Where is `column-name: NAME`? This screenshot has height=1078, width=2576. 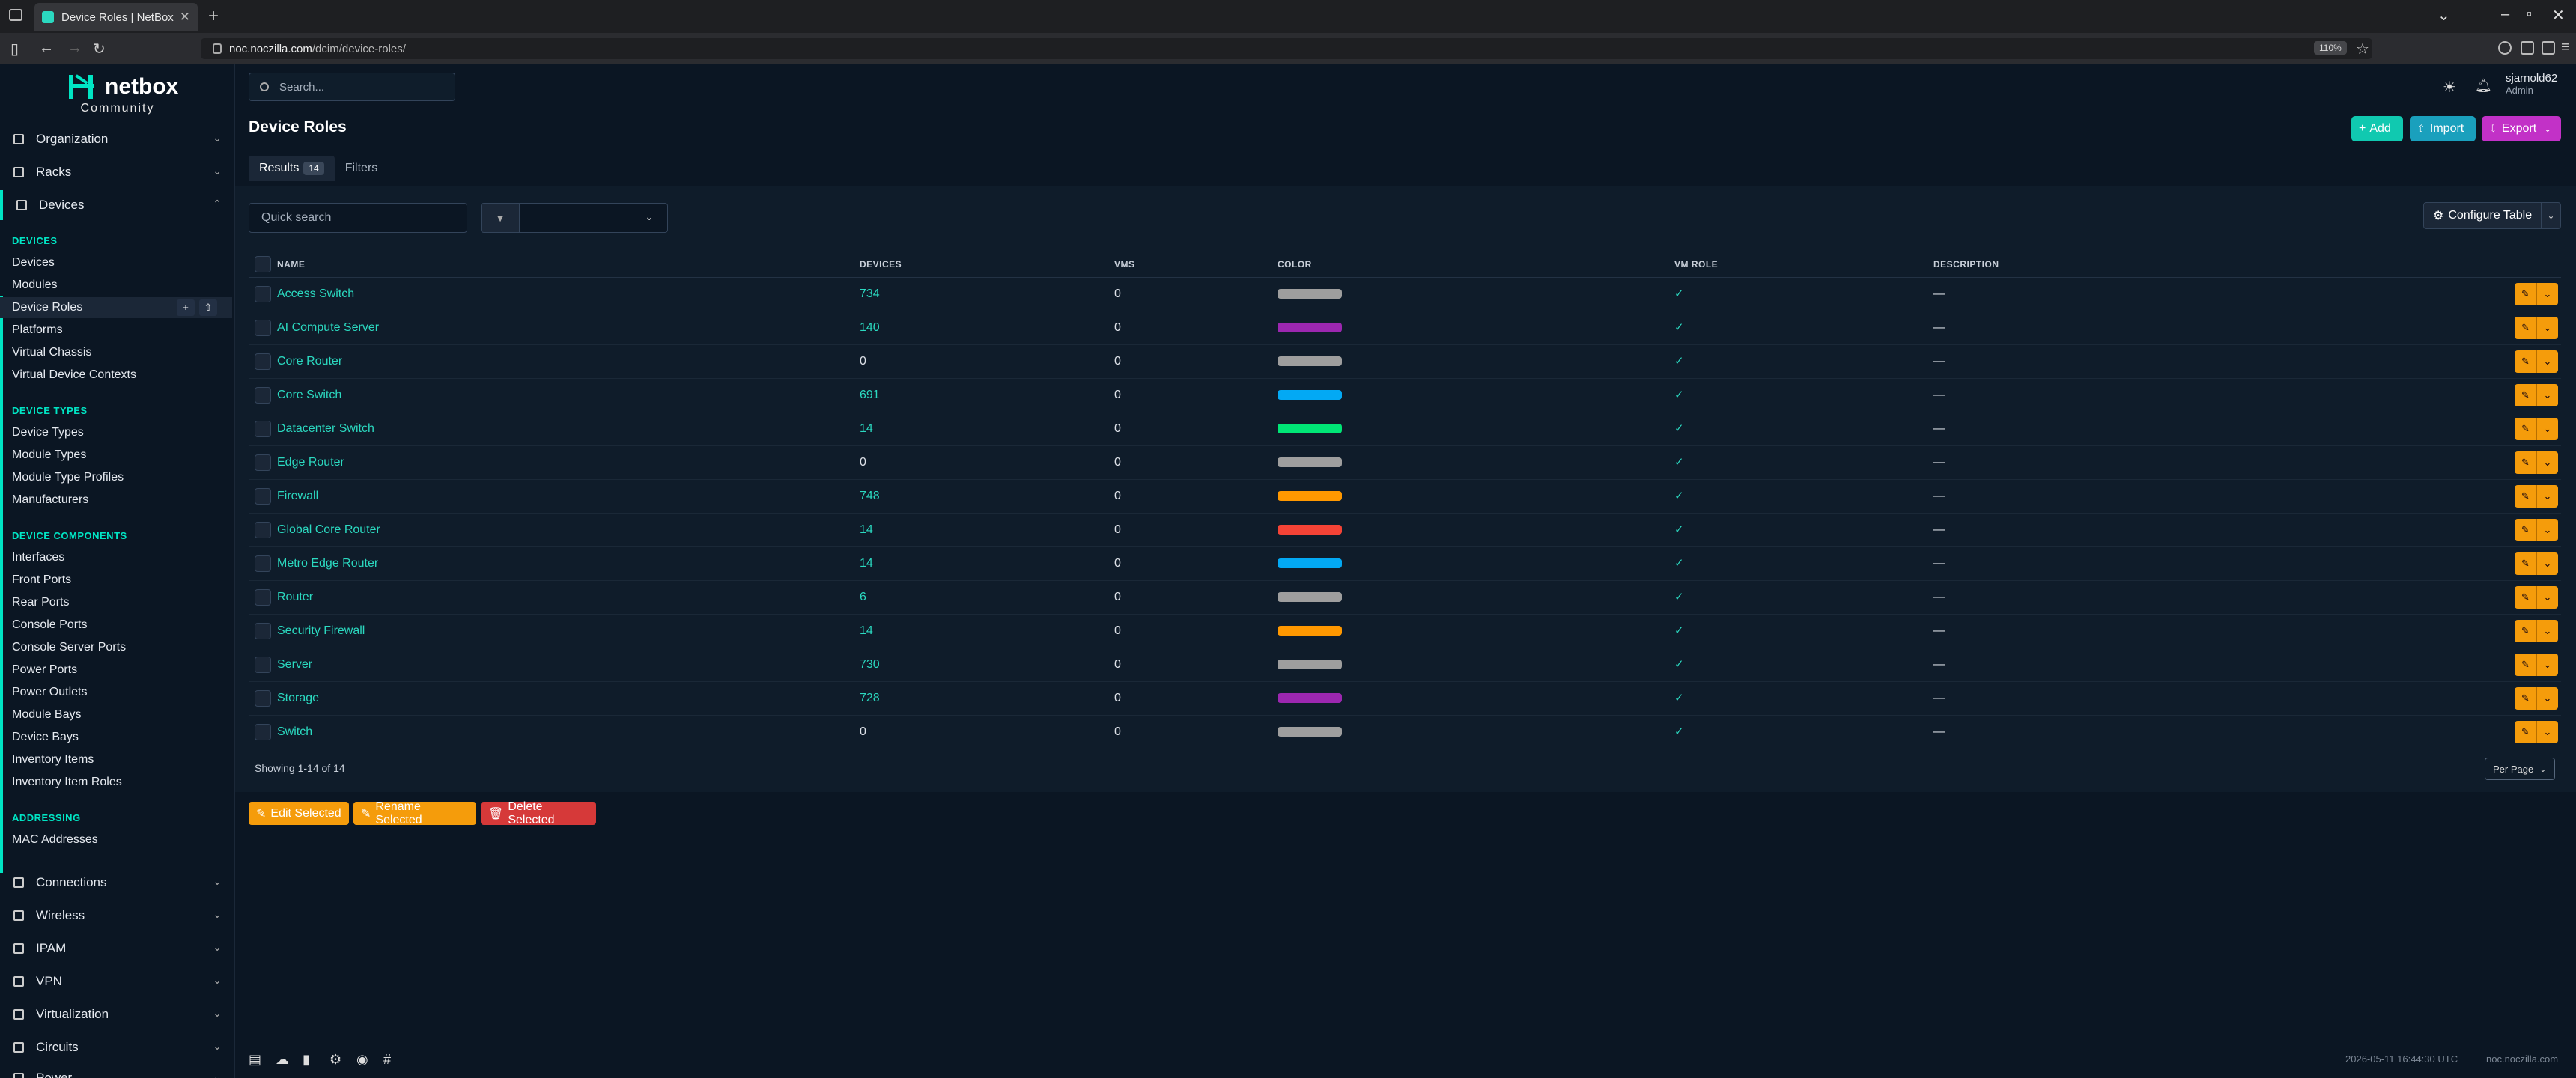 column-name: NAME is located at coordinates (568, 265).